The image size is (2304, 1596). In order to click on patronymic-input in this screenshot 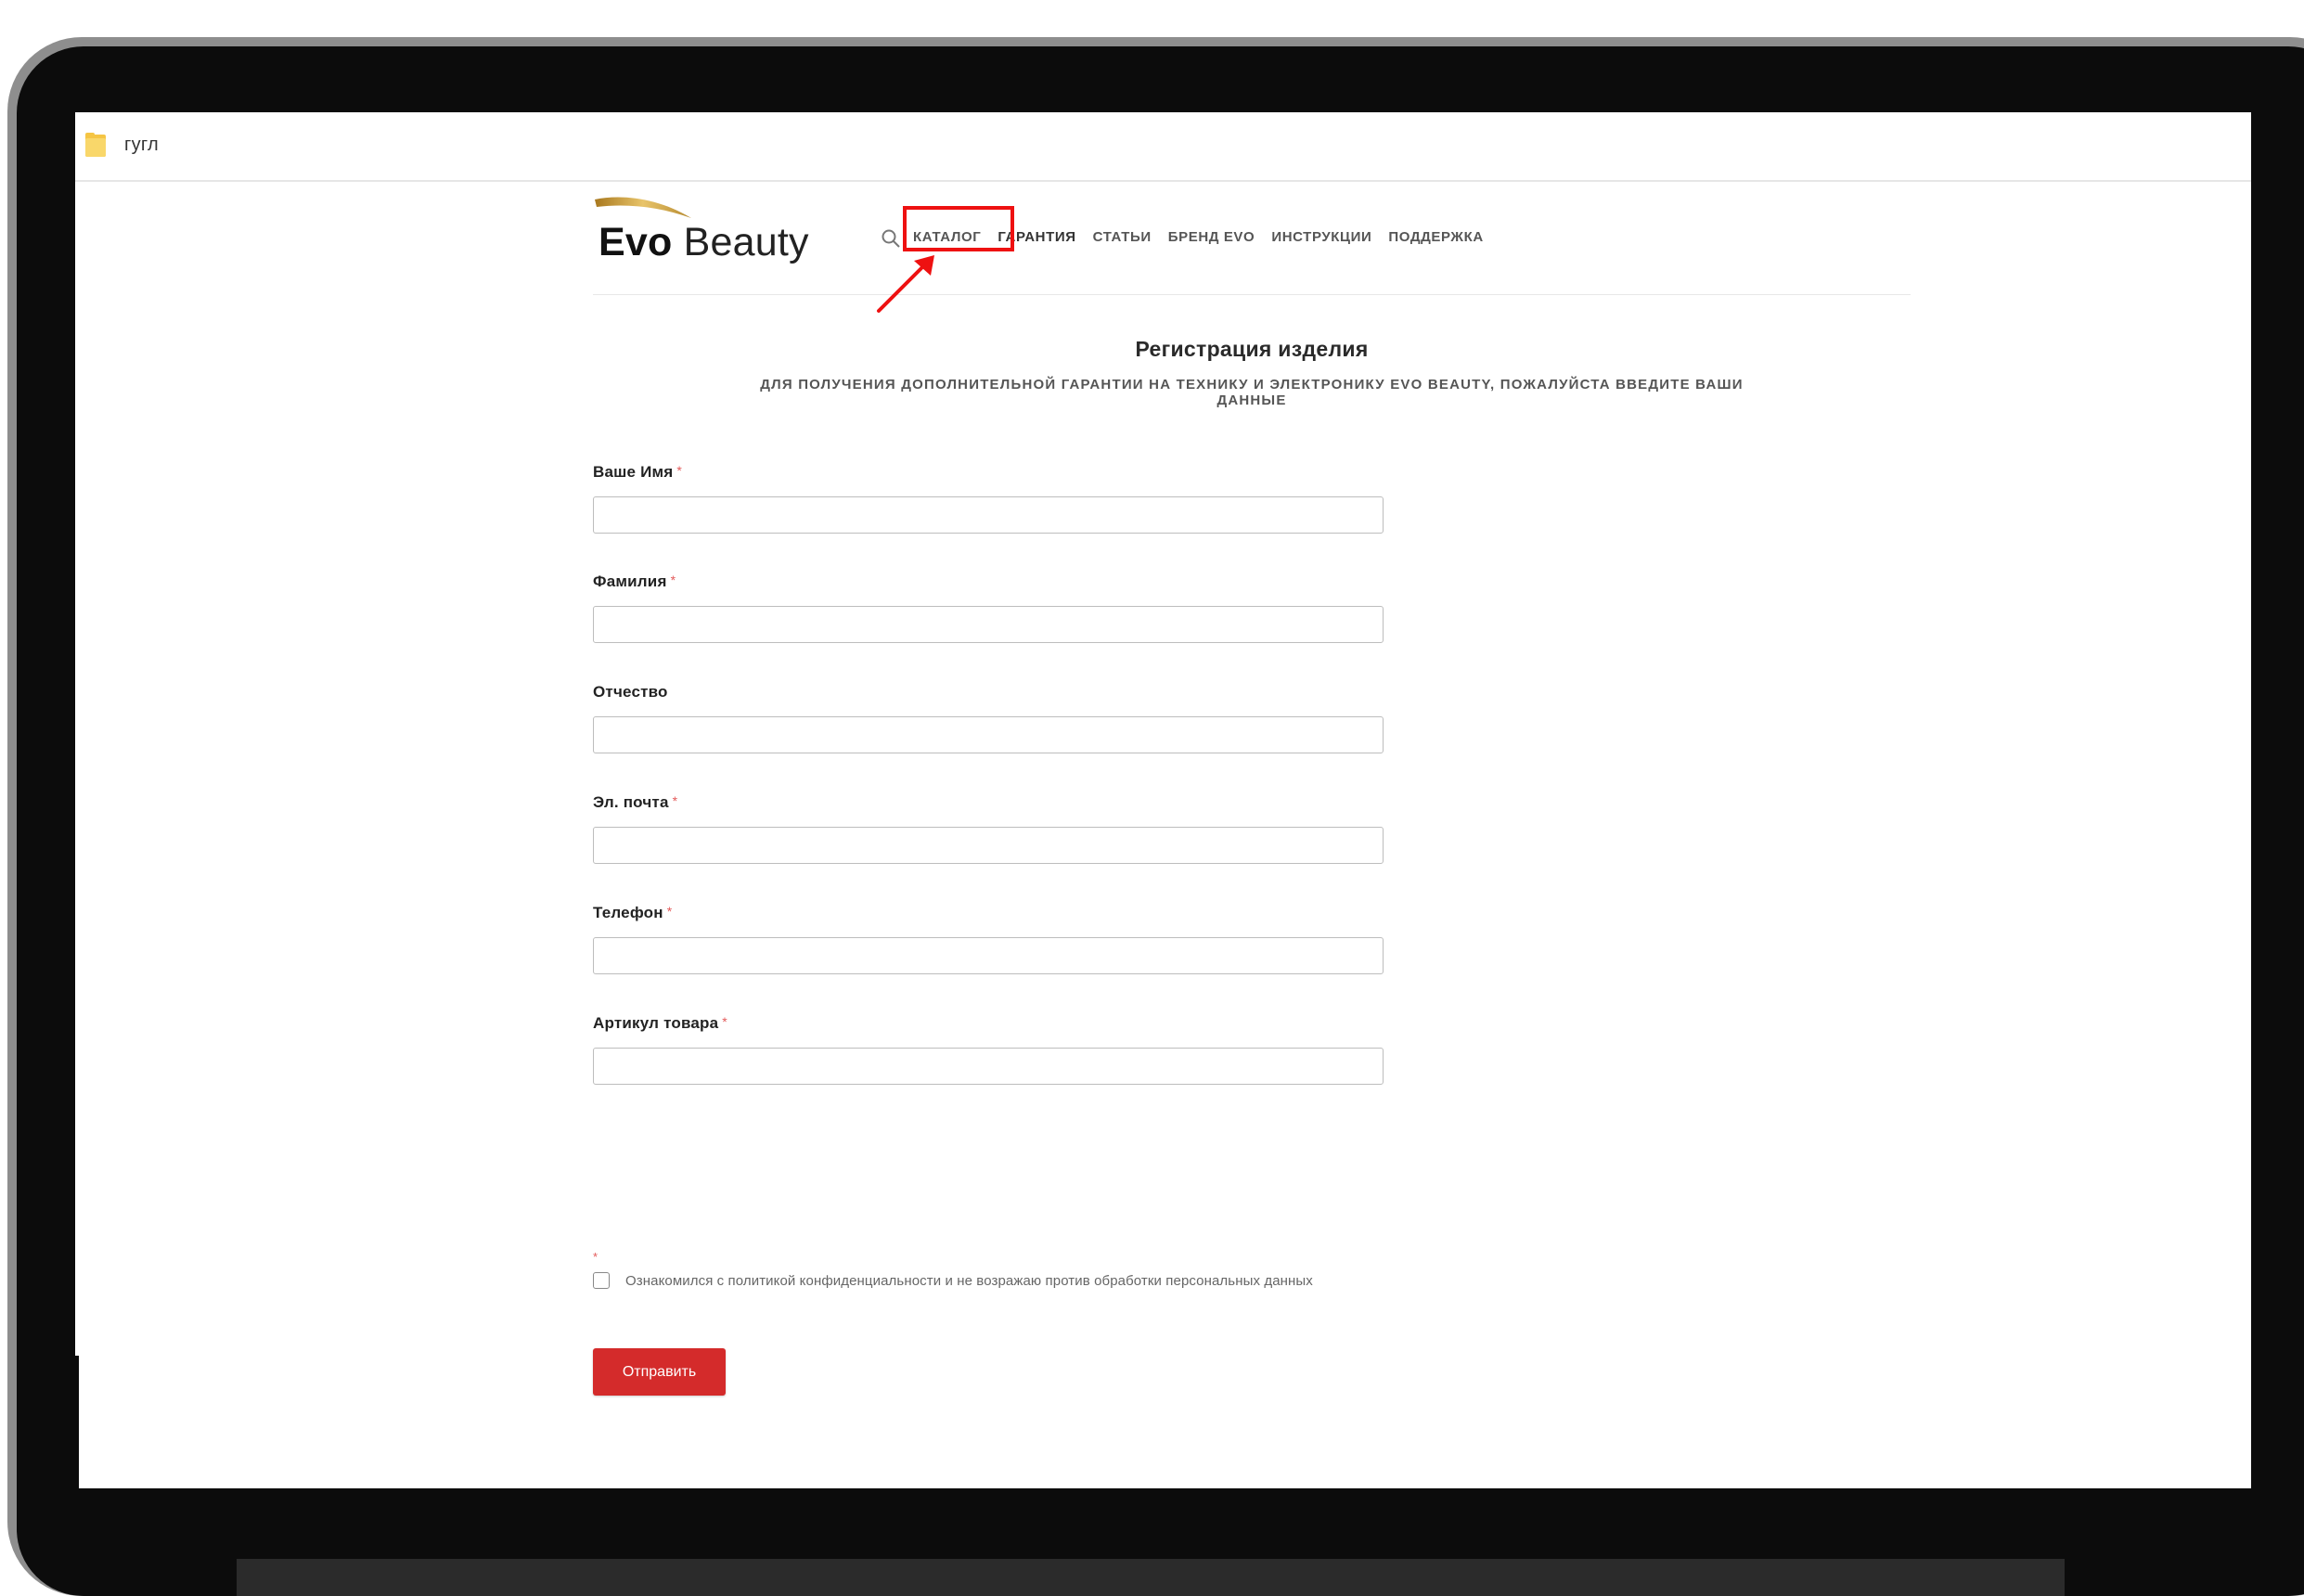, I will do `click(988, 735)`.